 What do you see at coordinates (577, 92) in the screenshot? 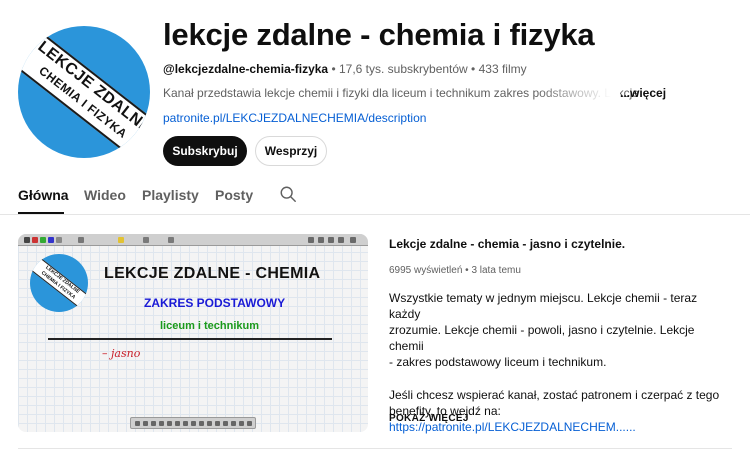
I see `description-fade` at bounding box center [577, 92].